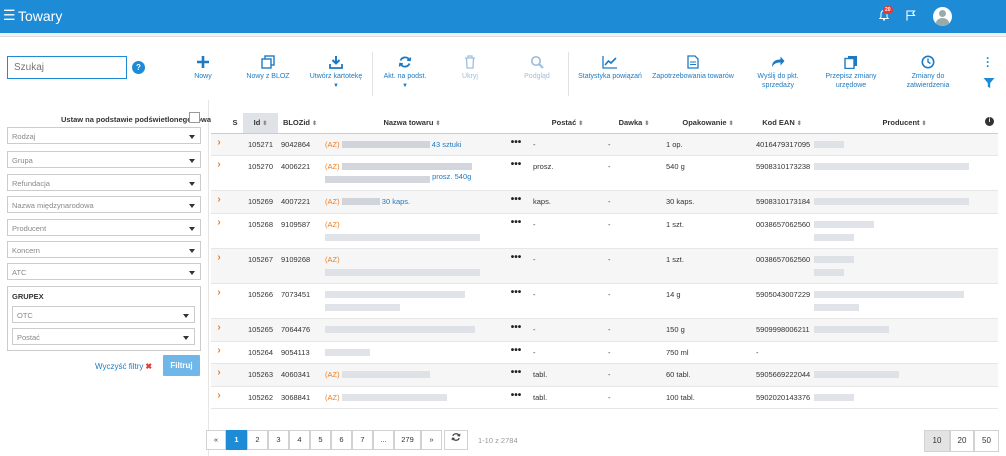 Image resolution: width=1006 pixels, height=456 pixels. Describe the element at coordinates (181, 365) in the screenshot. I see `filter-button: Filtruj` at that location.